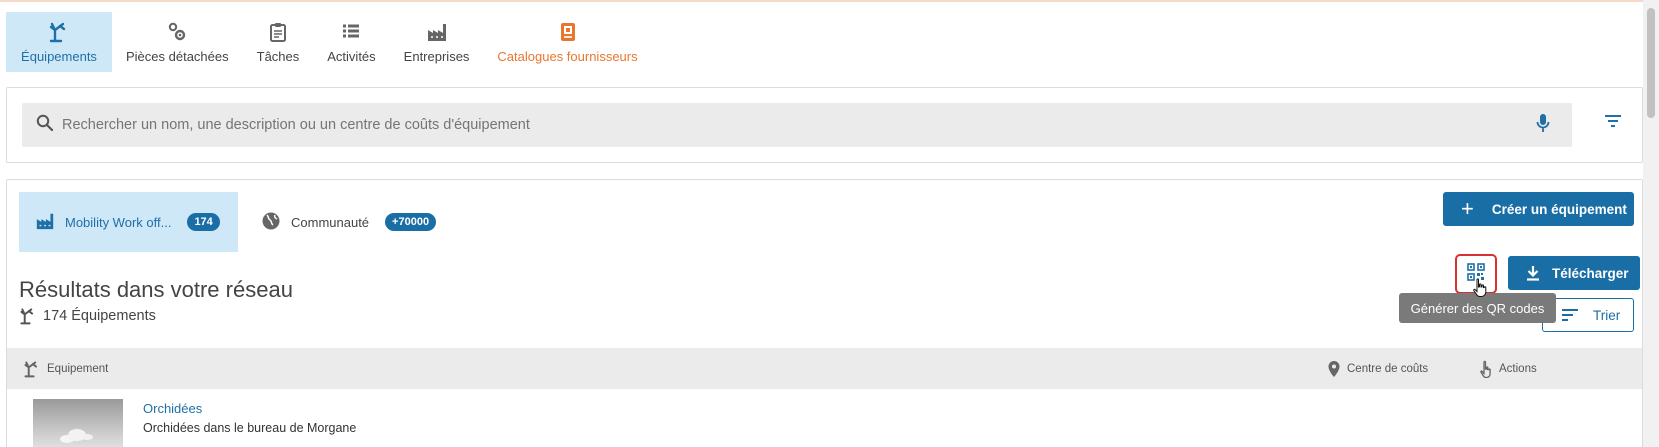  What do you see at coordinates (1518, 368) in the screenshot?
I see `column-header-label: Actions` at bounding box center [1518, 368].